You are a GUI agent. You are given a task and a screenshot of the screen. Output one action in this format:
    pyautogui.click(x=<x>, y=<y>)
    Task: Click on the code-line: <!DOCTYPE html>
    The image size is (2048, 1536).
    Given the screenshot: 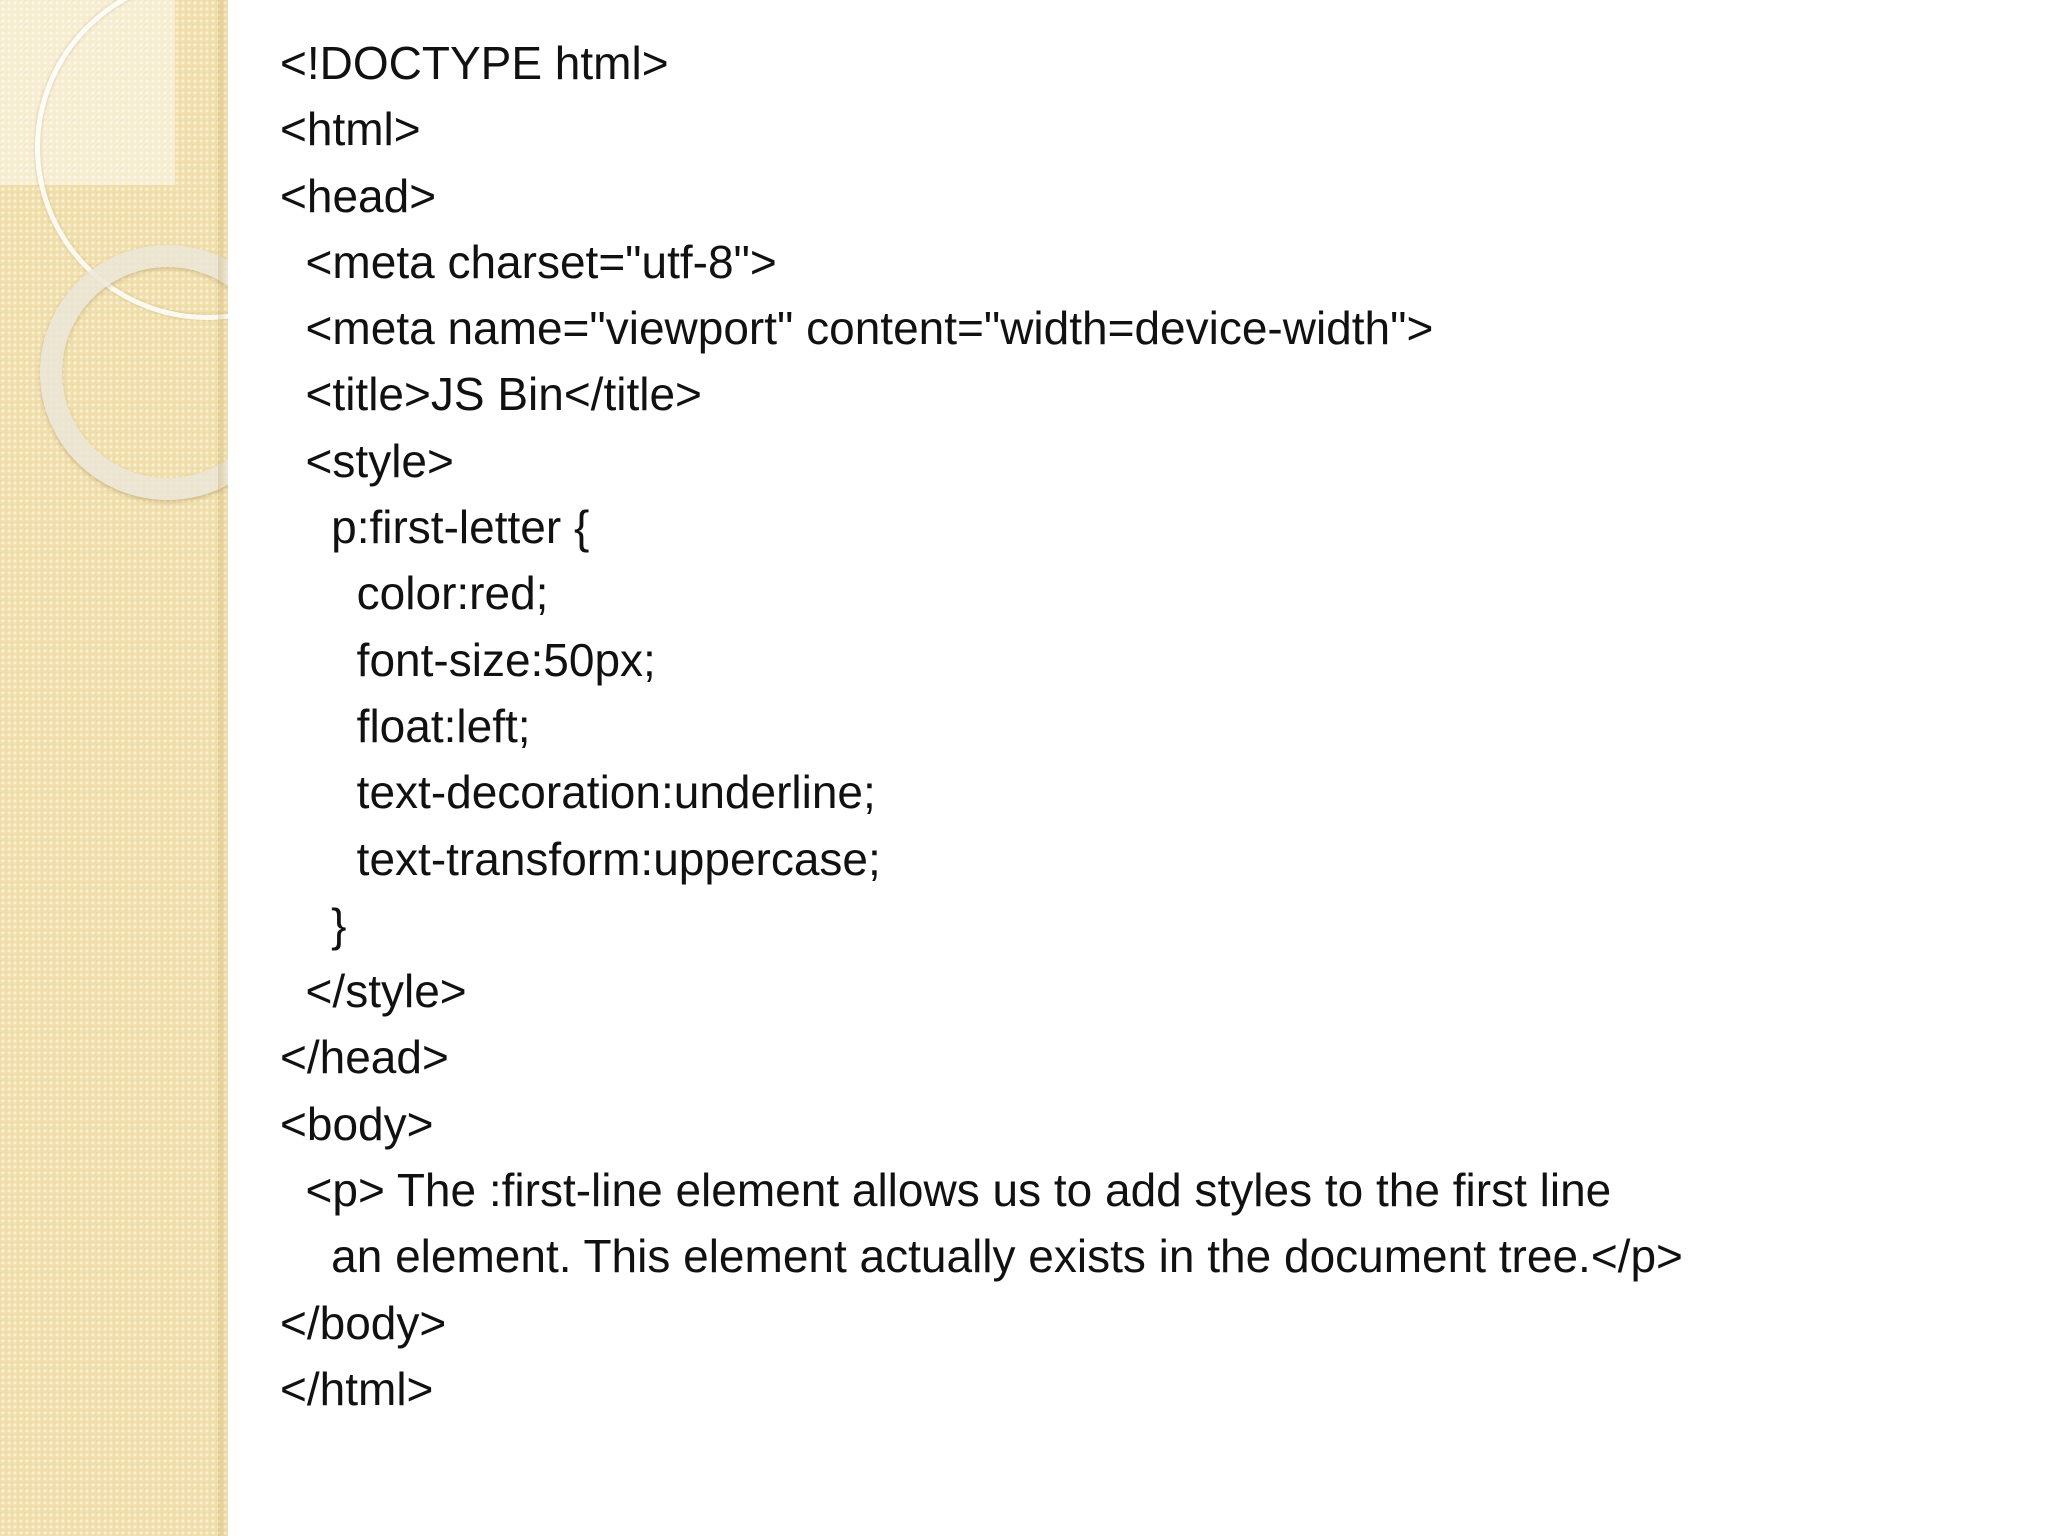 What is the action you would take?
    pyautogui.click(x=474, y=63)
    